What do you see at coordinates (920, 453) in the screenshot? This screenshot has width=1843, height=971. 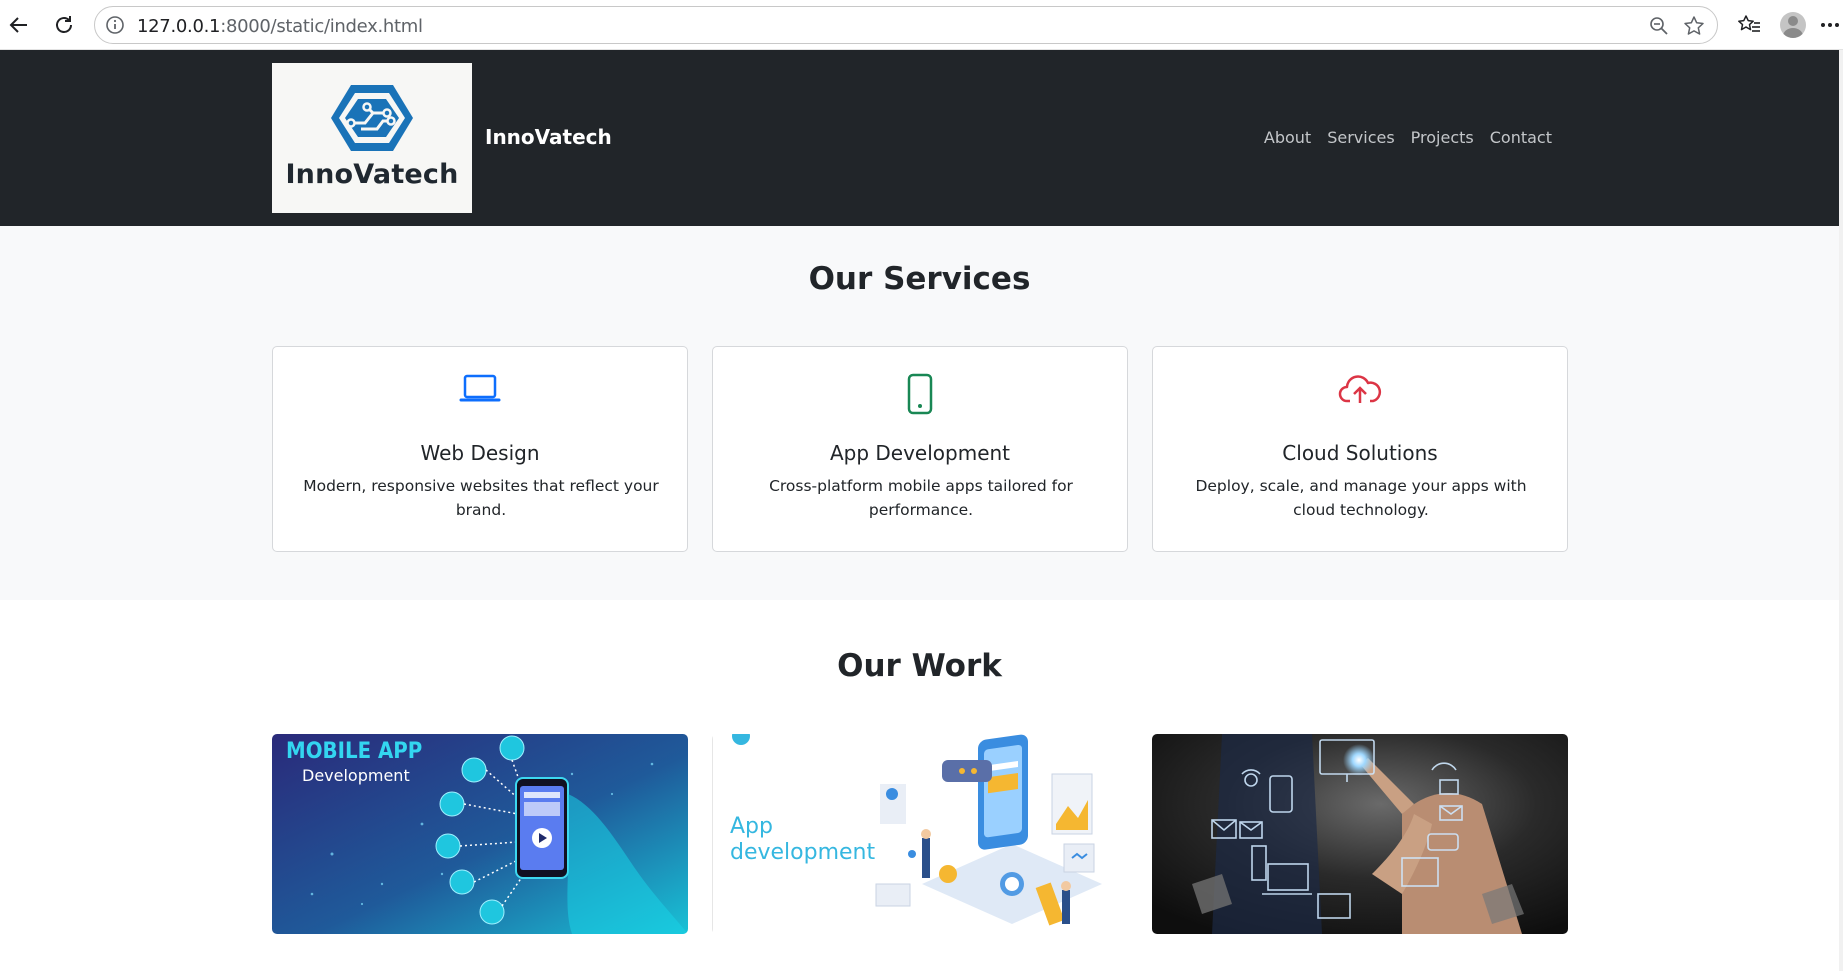 I see `service-card-title: App Development` at bounding box center [920, 453].